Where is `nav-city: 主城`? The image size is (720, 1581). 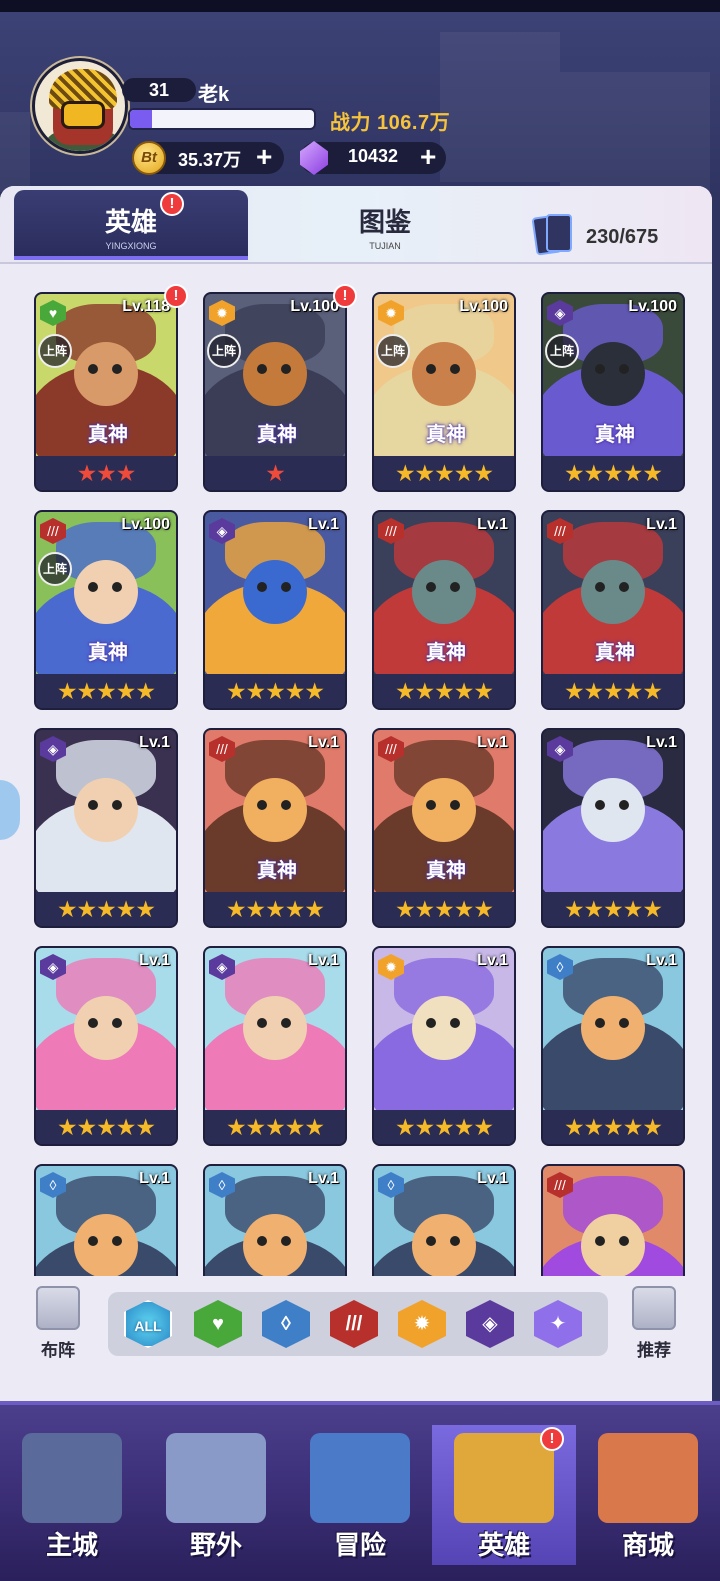 nav-city: 主城 is located at coordinates (72, 1495).